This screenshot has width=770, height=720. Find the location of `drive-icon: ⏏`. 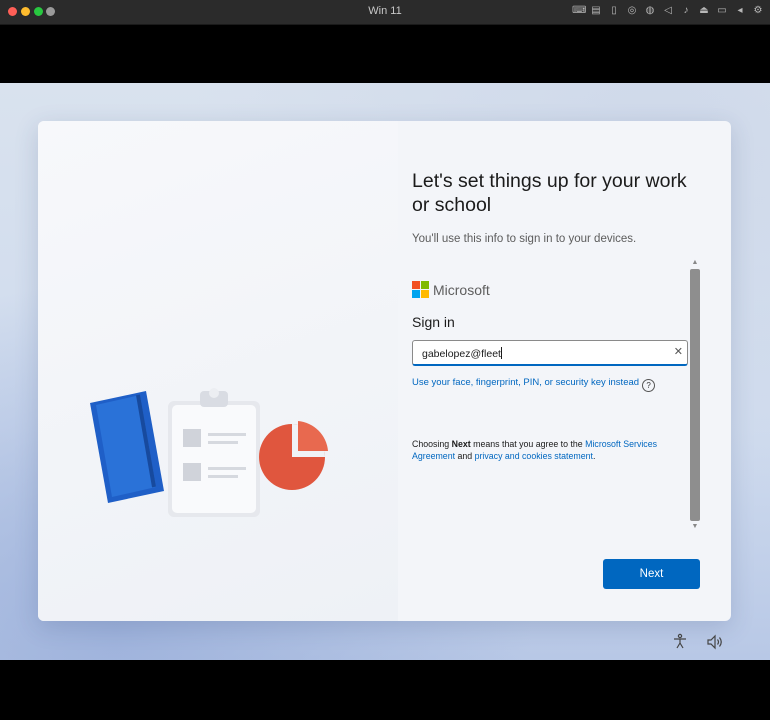

drive-icon: ⏏ is located at coordinates (704, 11).